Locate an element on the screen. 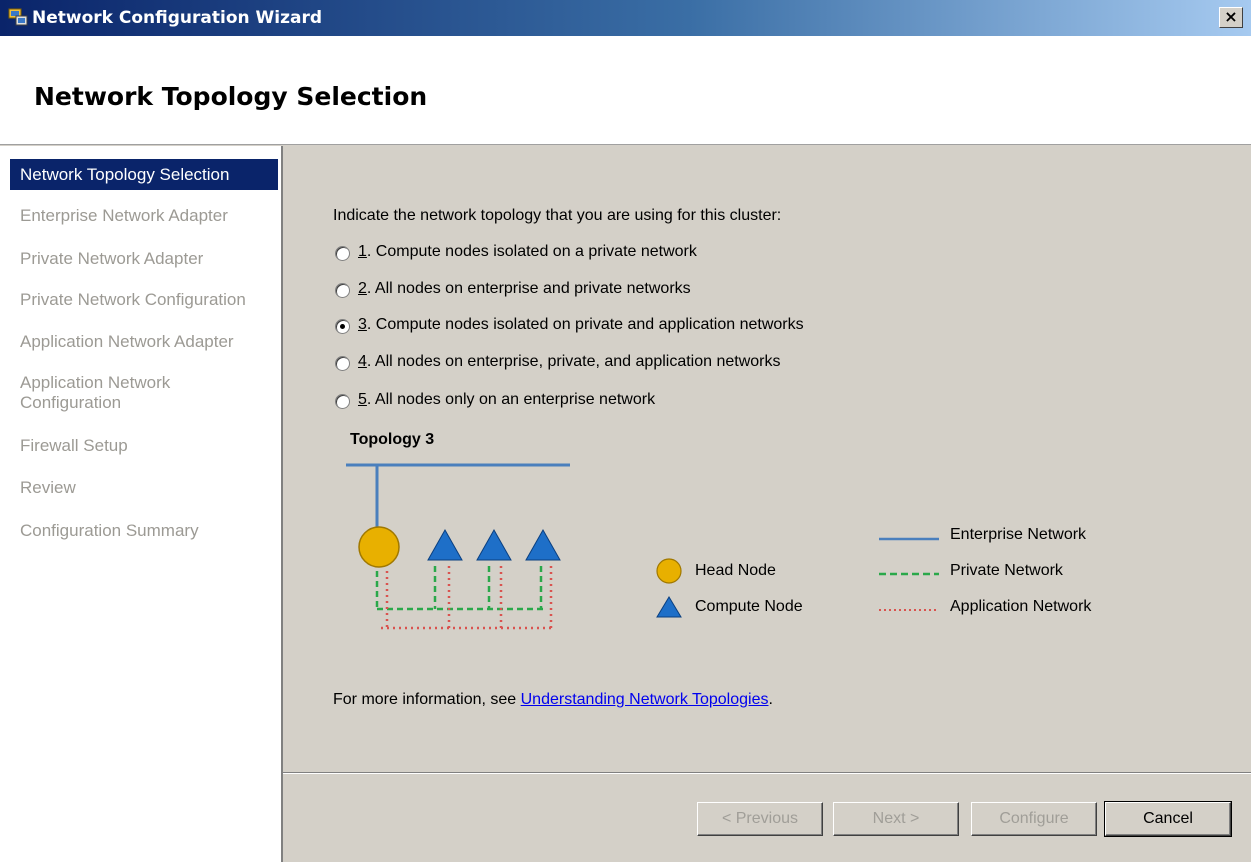 The width and height of the screenshot is (1251, 862). radio-button-selected is located at coordinates (342, 326).